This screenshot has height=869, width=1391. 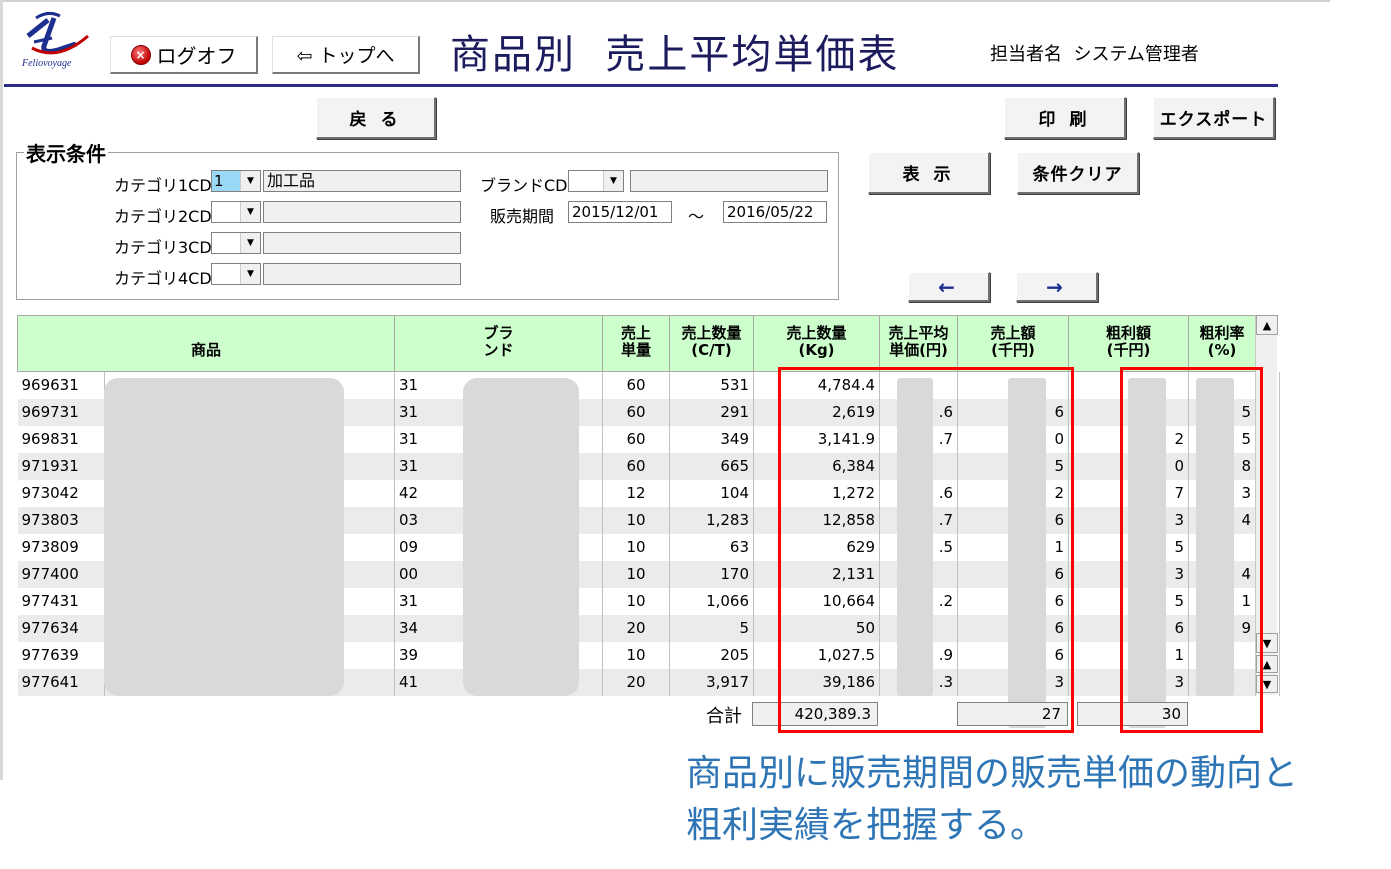 I want to click on annotation-text: 商品別に販売期間の販売単価の動向と 粗利実績を把握する。, so click(x=1036, y=800).